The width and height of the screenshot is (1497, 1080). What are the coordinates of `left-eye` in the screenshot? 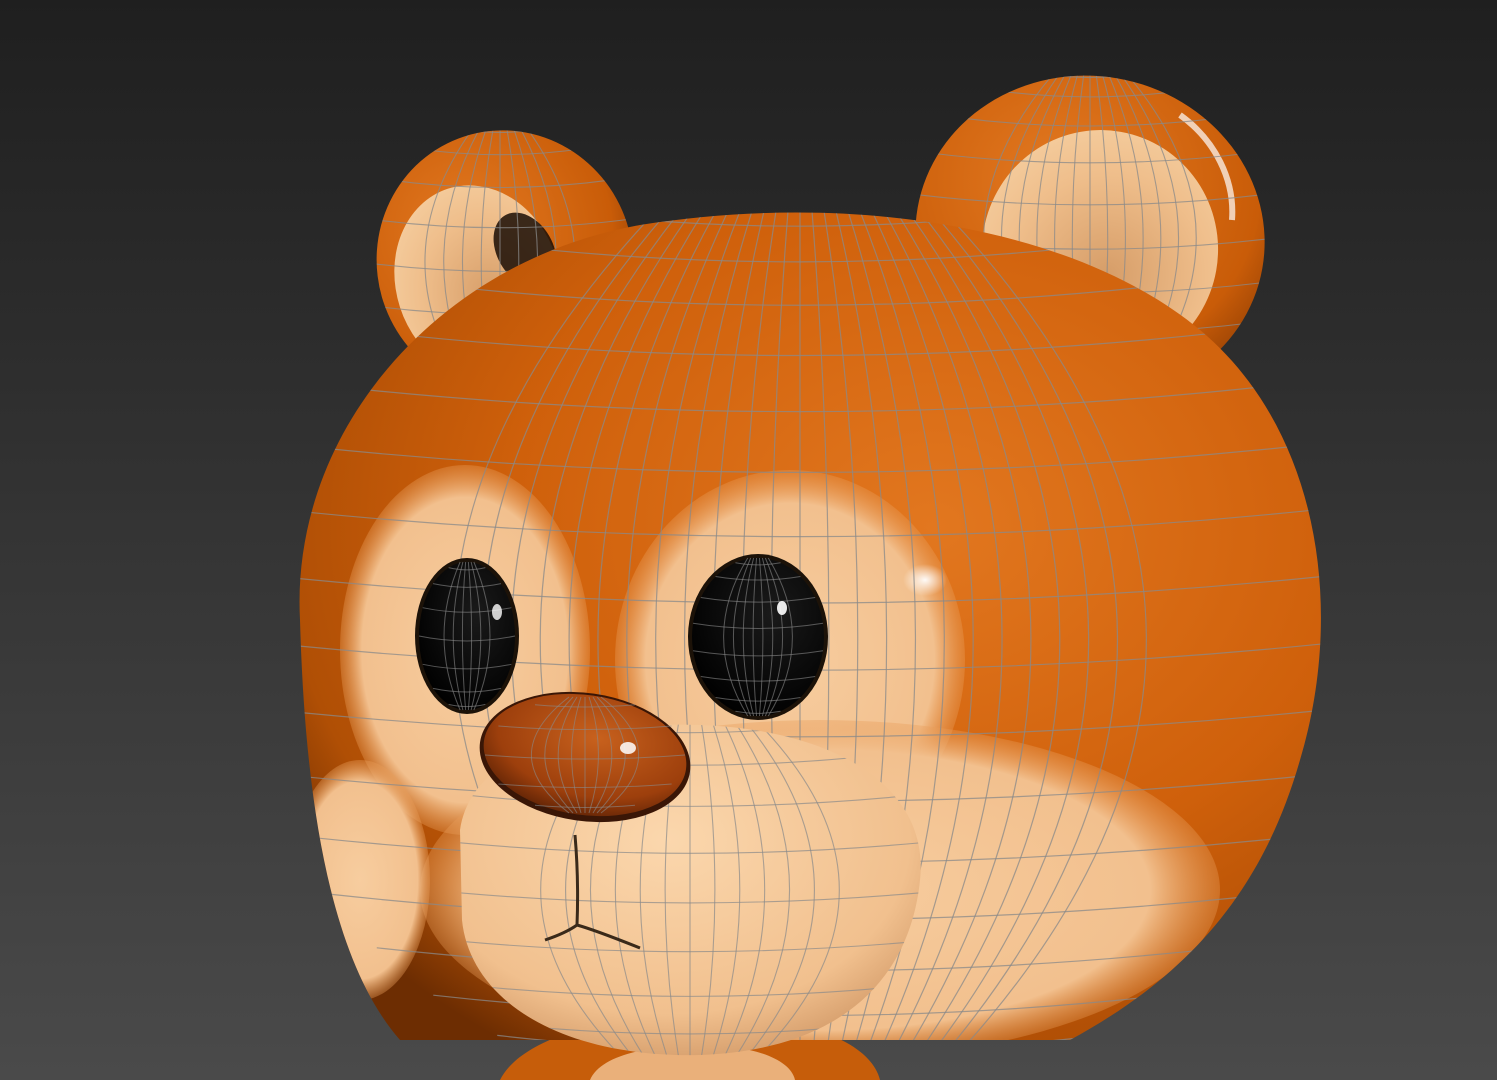 It's located at (467, 636).